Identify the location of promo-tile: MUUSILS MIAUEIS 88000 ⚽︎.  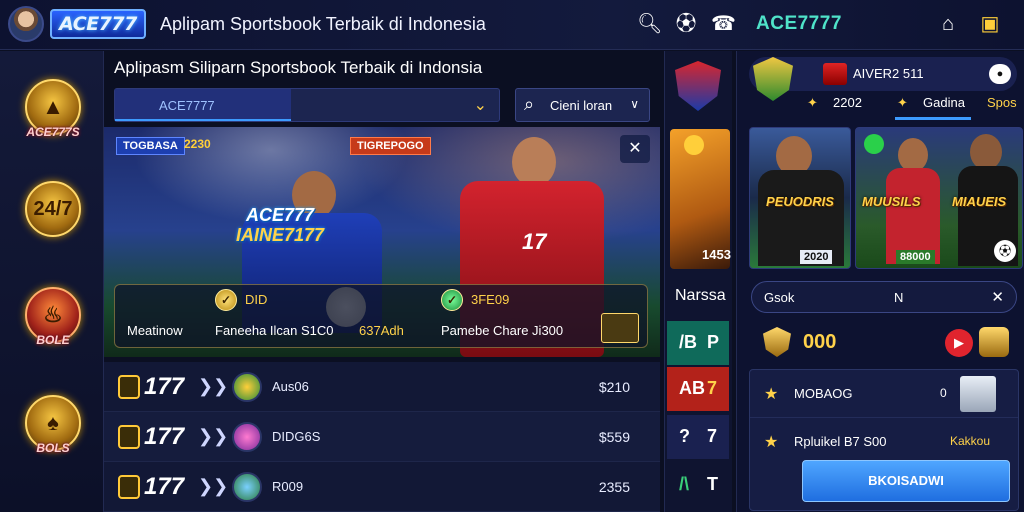
(939, 198).